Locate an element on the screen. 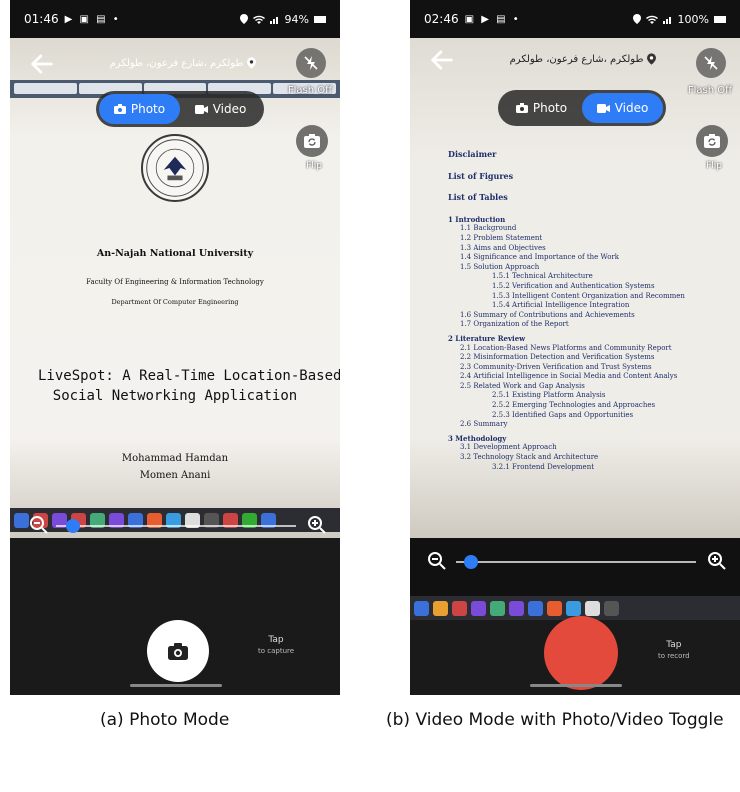 This screenshot has width=740, height=792. tap-hint-main: Tap is located at coordinates (276, 640).